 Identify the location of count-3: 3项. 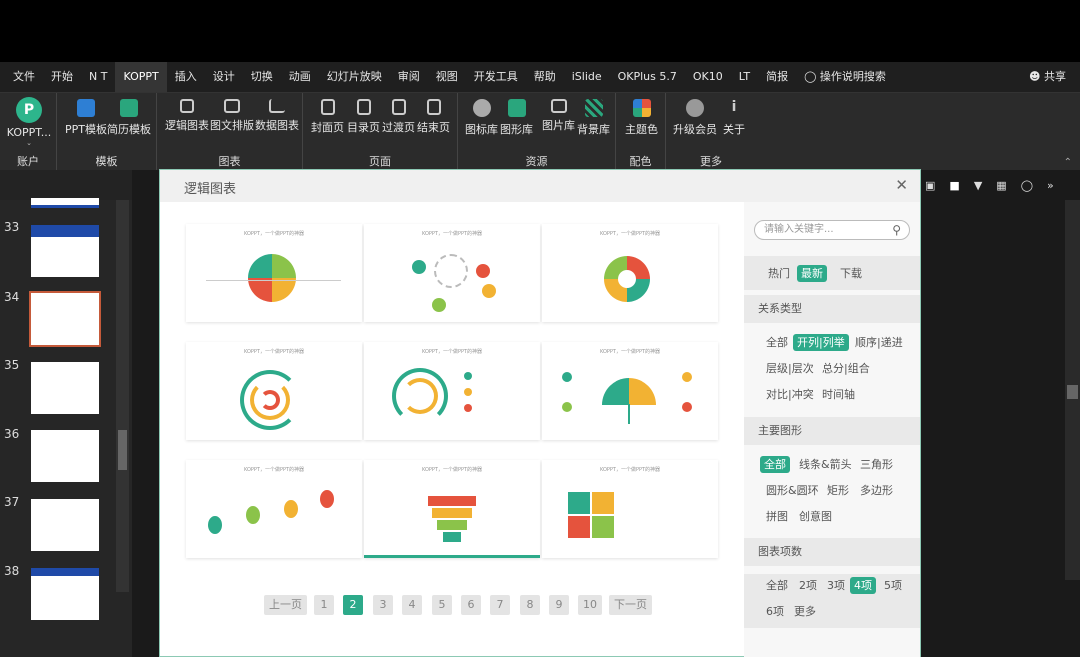
(836, 585).